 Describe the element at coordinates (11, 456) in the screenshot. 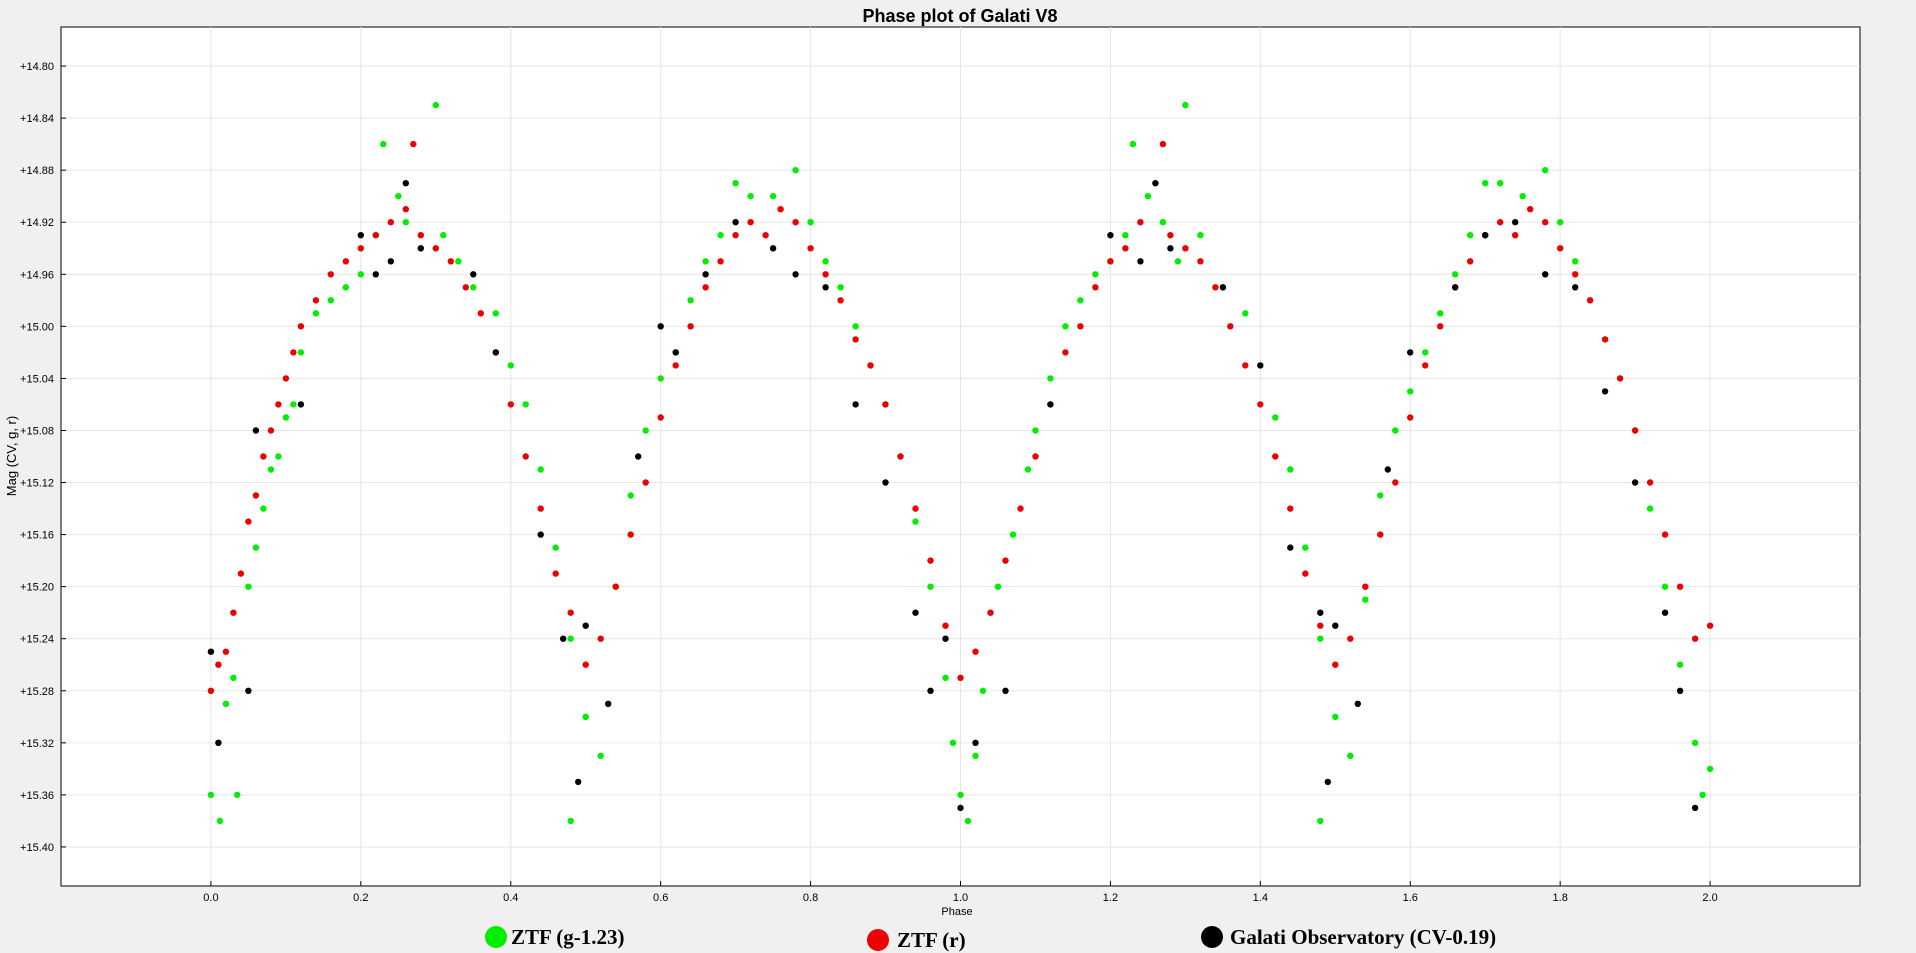

I see `y-axis-label: Mag (CV, g, r)` at that location.